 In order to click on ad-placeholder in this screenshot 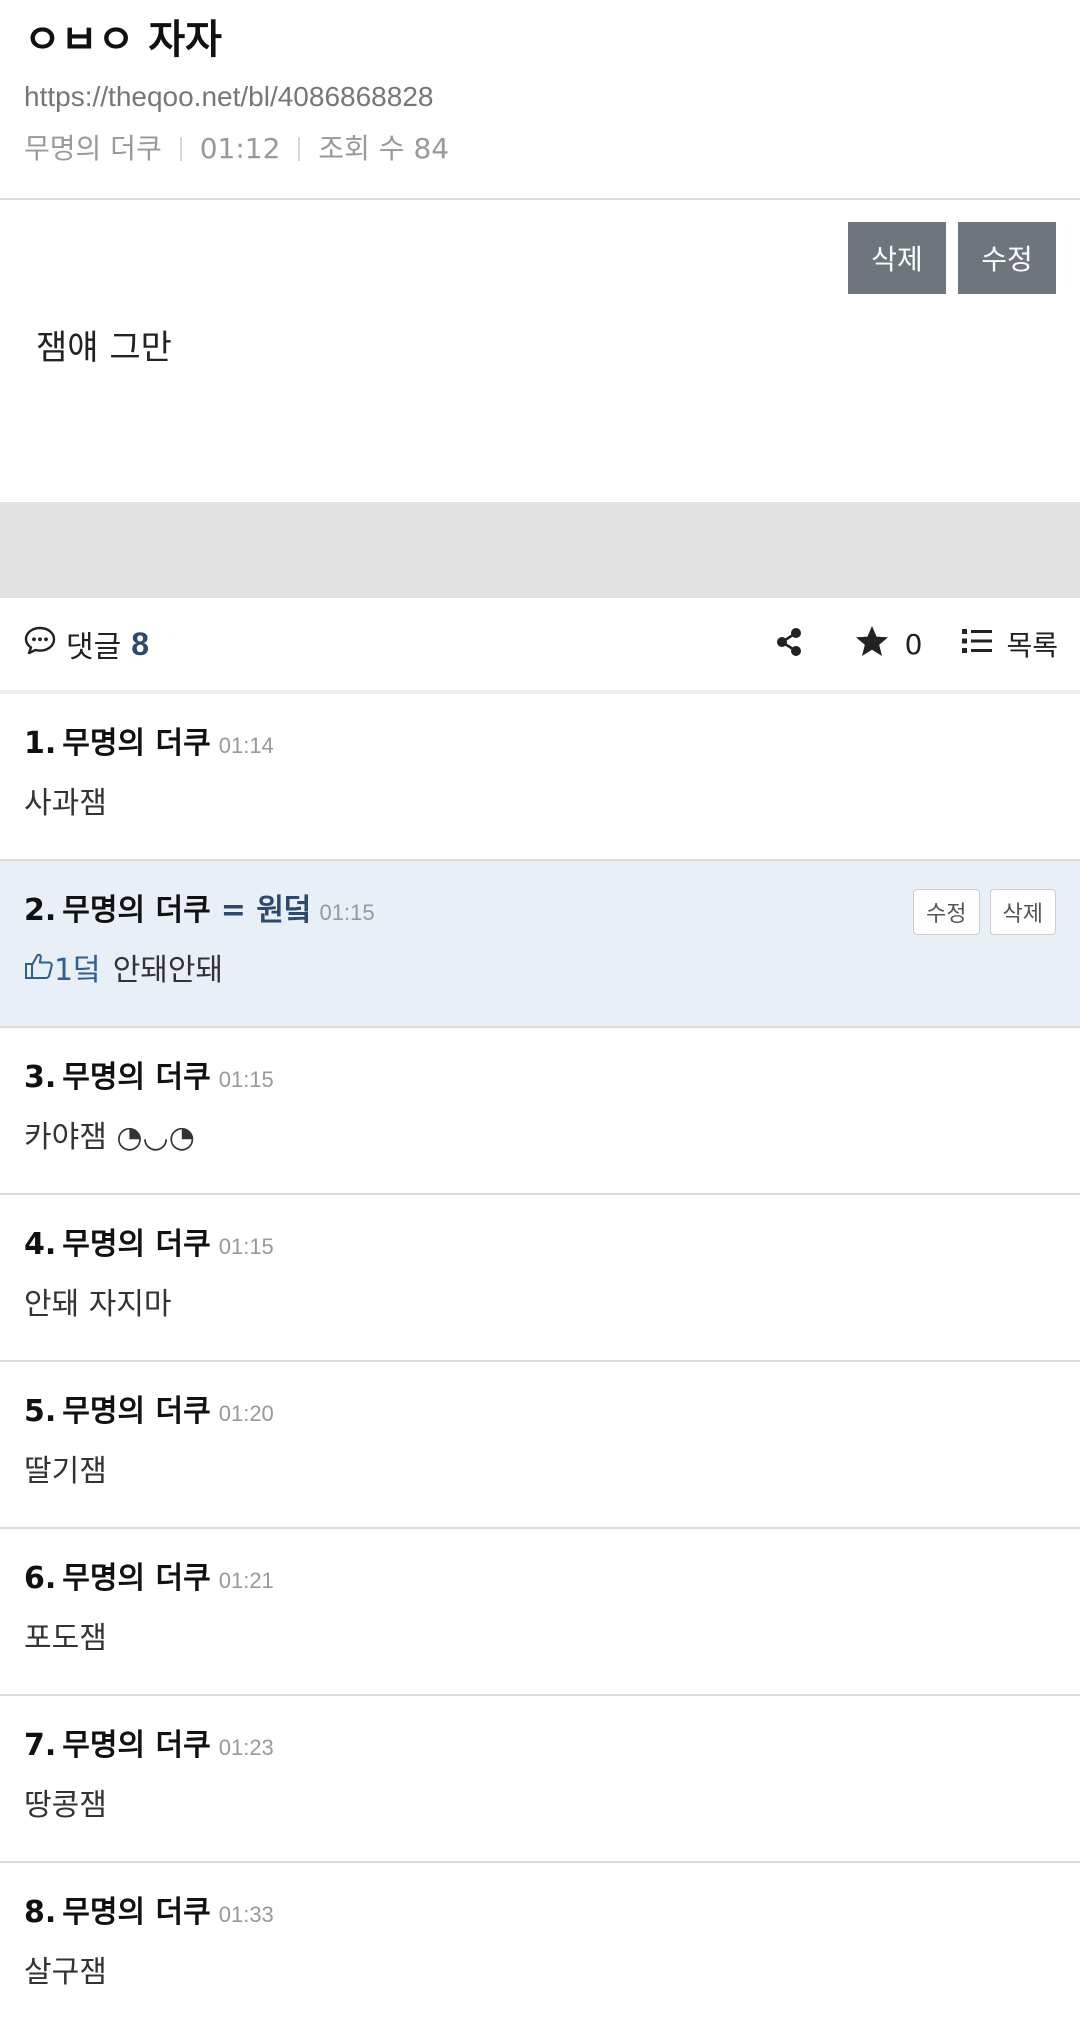, I will do `click(540, 550)`.